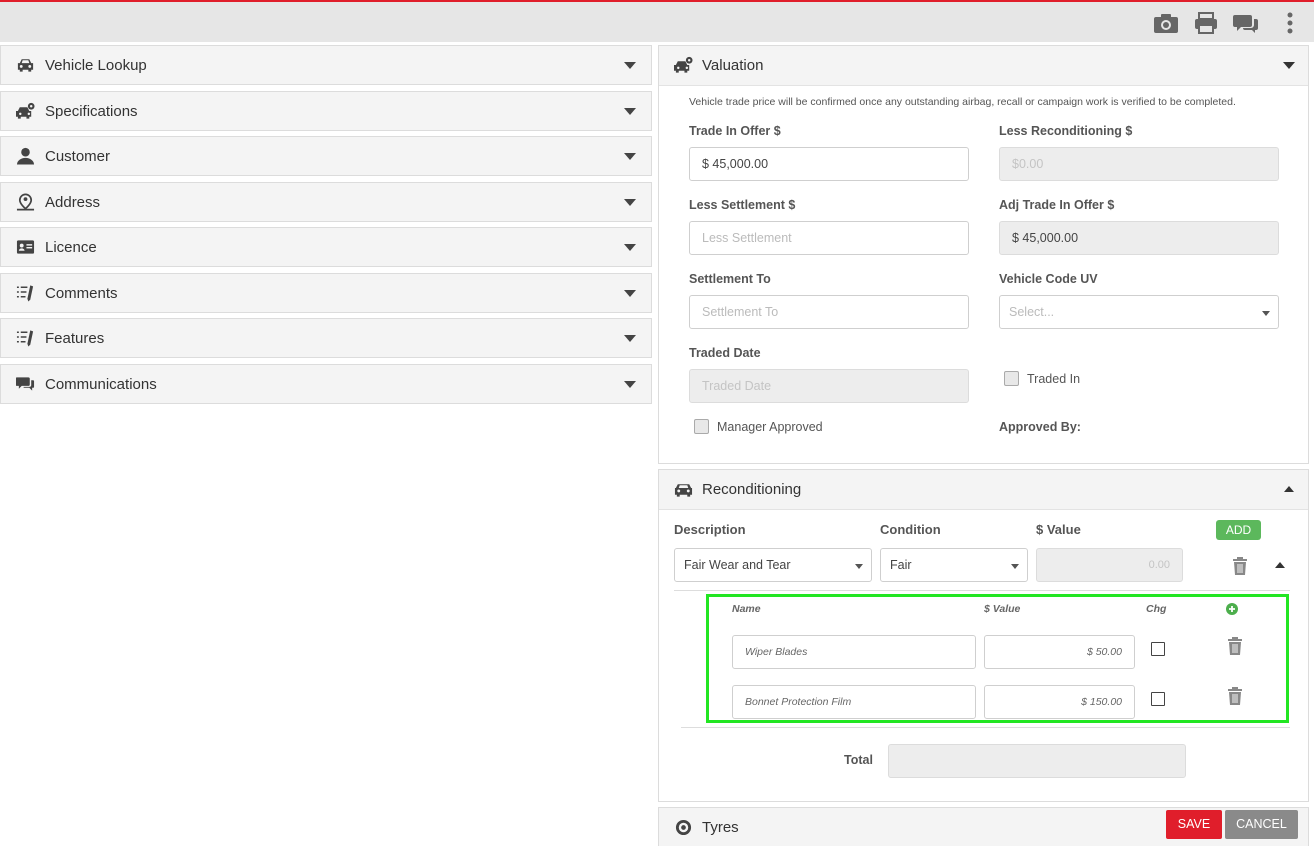 The width and height of the screenshot is (1314, 846). What do you see at coordinates (1066, 131) in the screenshot?
I see `less-reconditioning-label: Less Reconditioning $` at bounding box center [1066, 131].